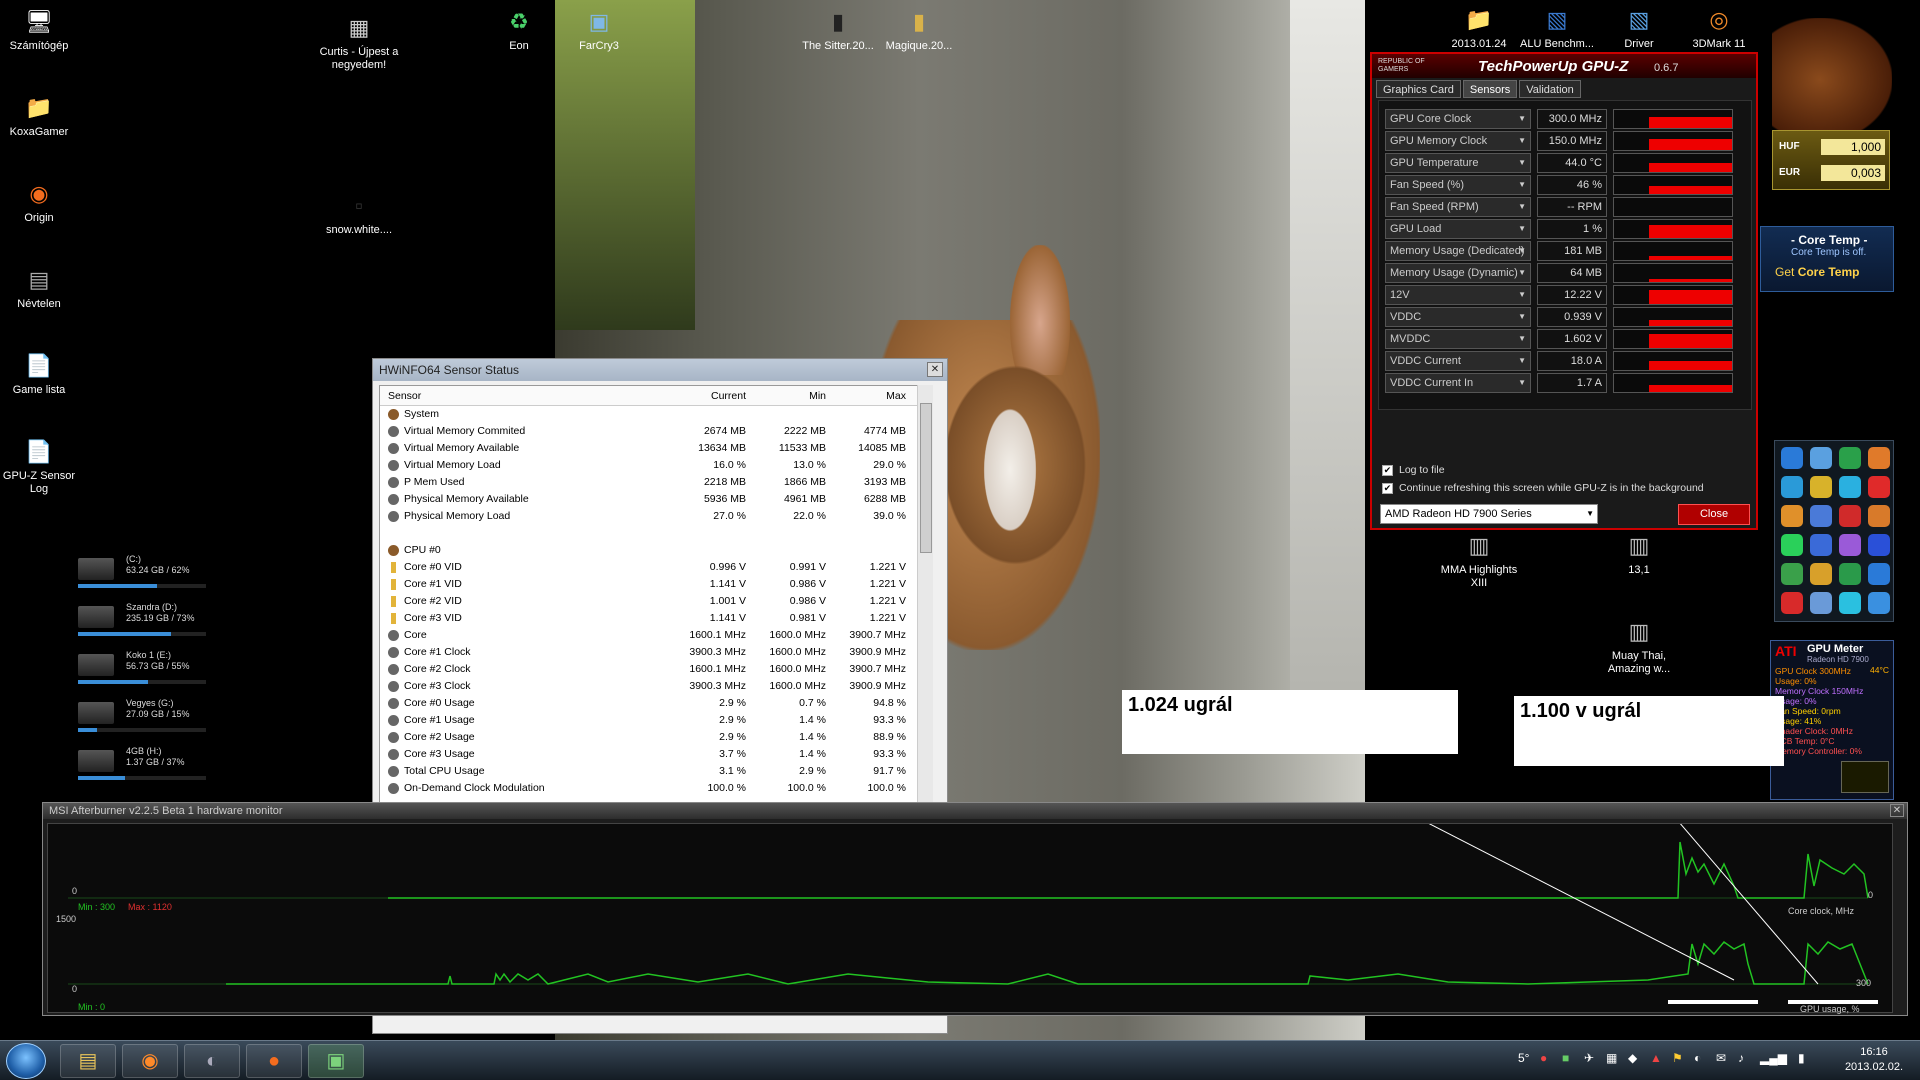  I want to click on column-header-sensor: Sensor, so click(526, 395).